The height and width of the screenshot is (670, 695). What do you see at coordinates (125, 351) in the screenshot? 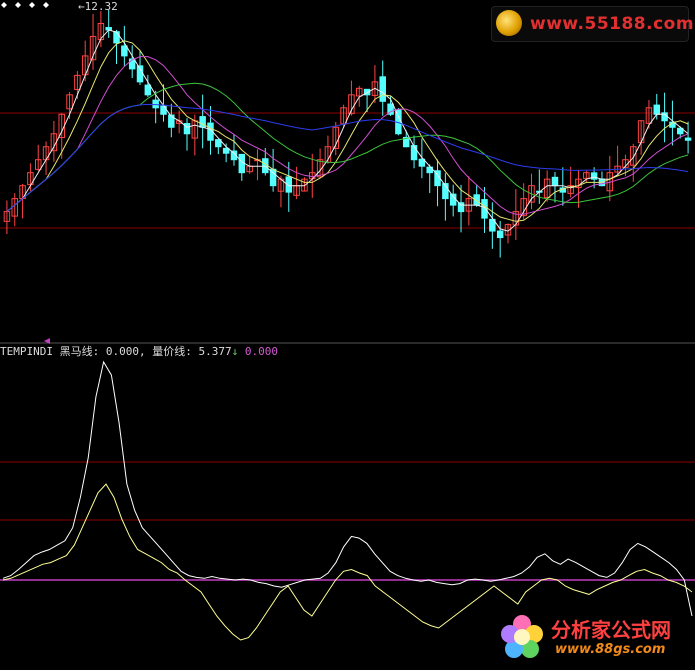
I see `black-horse-value: 0.000,` at bounding box center [125, 351].